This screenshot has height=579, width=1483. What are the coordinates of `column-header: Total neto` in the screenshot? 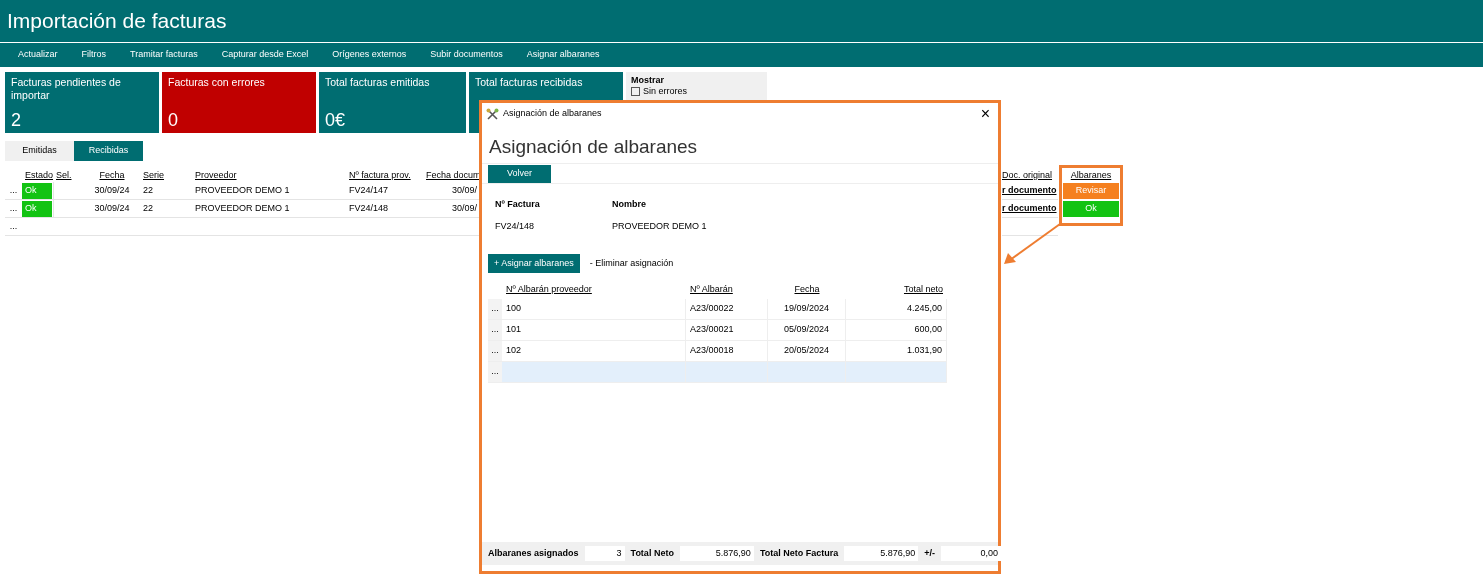 It's located at (896, 290).